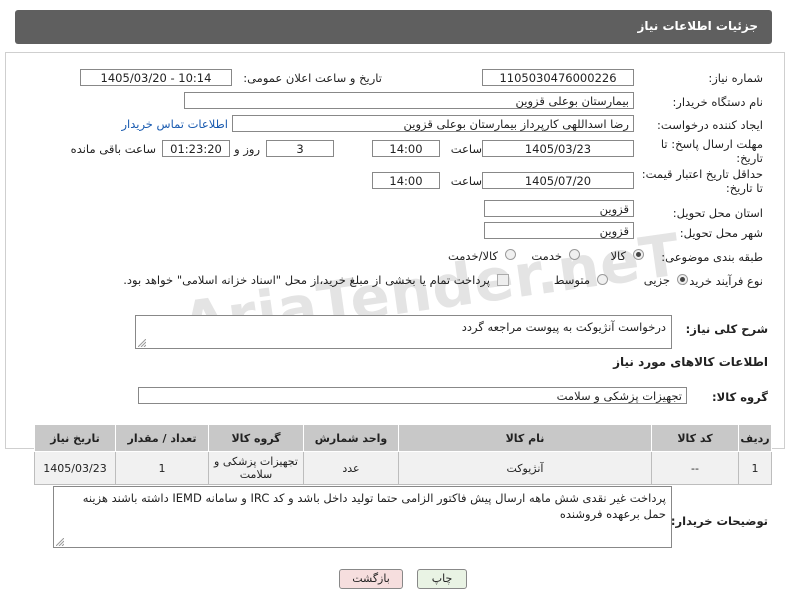  Describe the element at coordinates (525, 438) in the screenshot. I see `col-name: نام کالا` at that location.